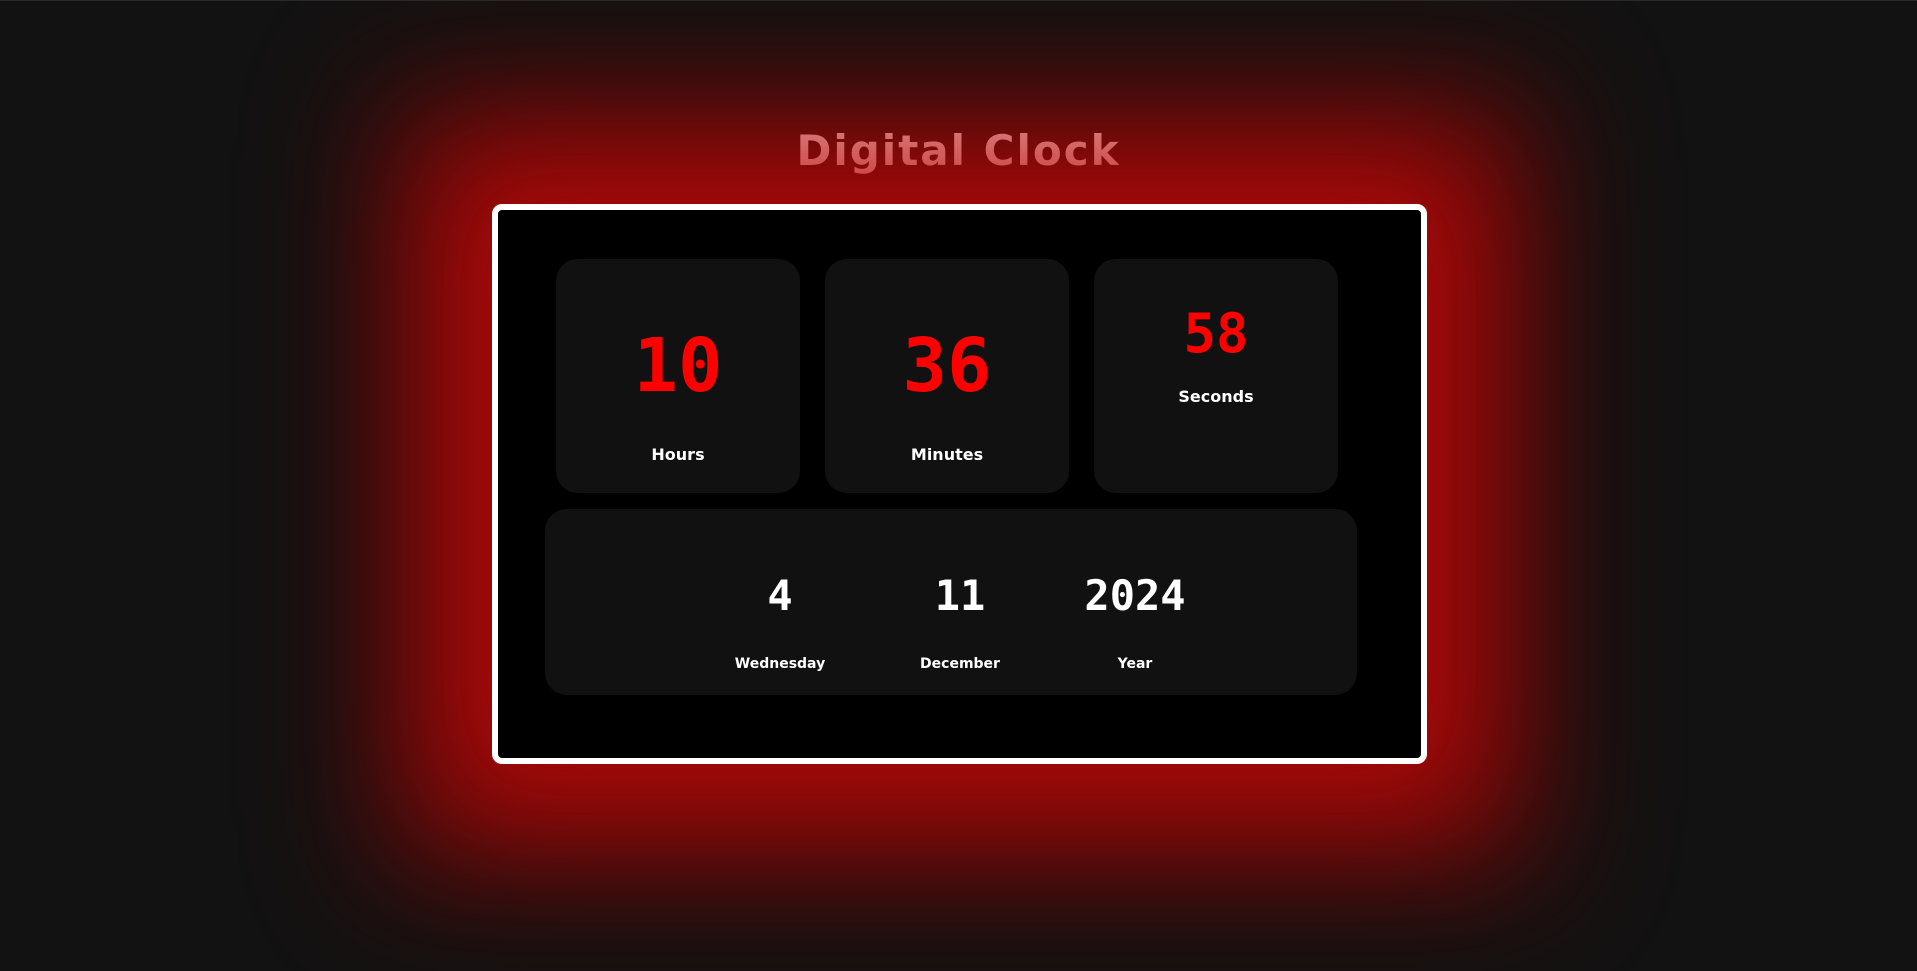 The width and height of the screenshot is (1917, 971). What do you see at coordinates (1135, 595) in the screenshot?
I see `date-year-value: 2024` at bounding box center [1135, 595].